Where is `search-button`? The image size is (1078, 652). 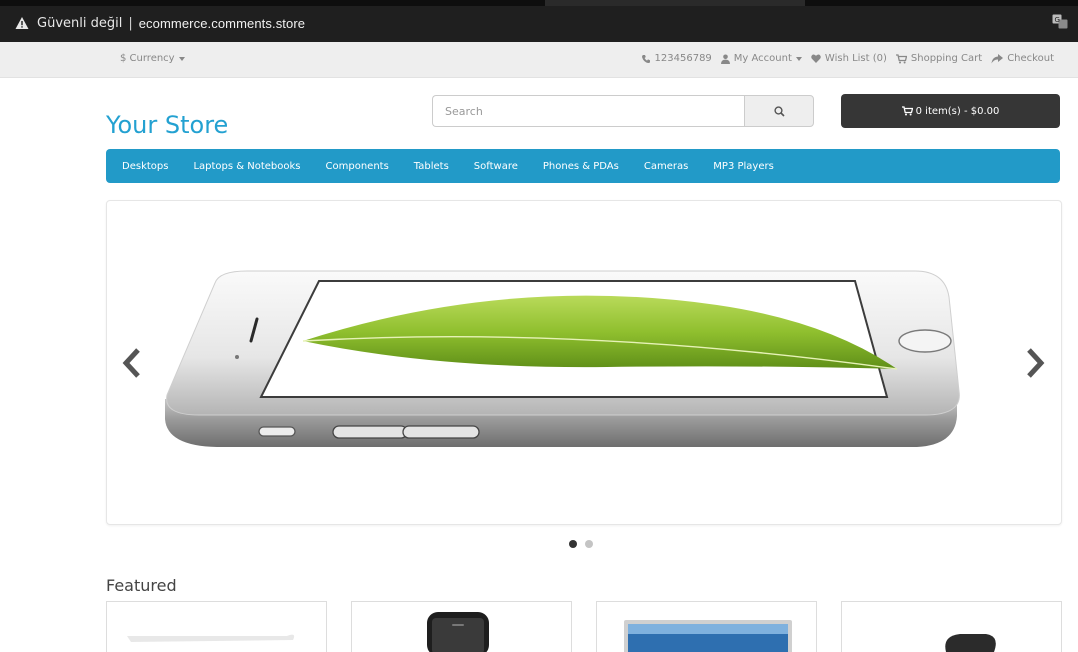
search-button is located at coordinates (779, 111).